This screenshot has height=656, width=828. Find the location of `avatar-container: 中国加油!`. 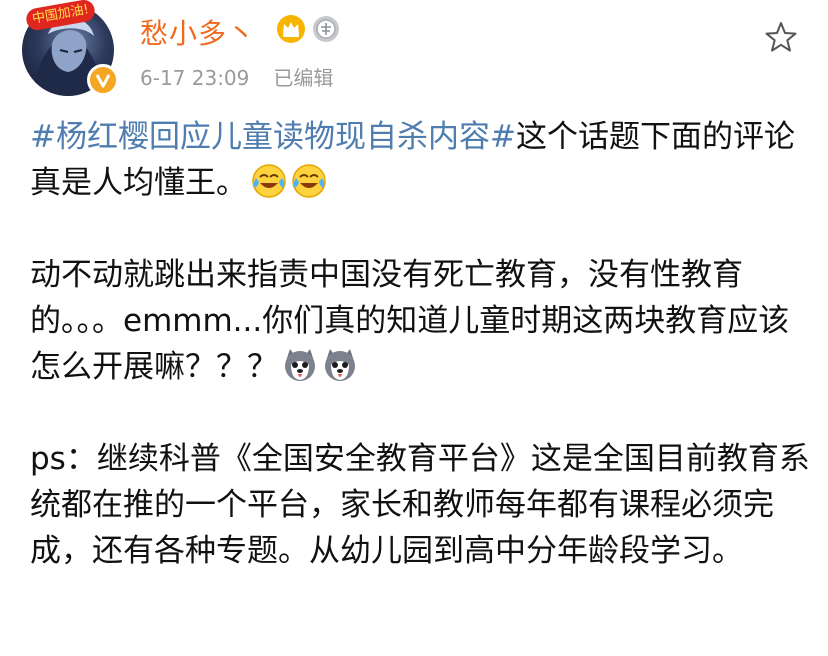

avatar-container: 中国加油! is located at coordinates (70, 50).